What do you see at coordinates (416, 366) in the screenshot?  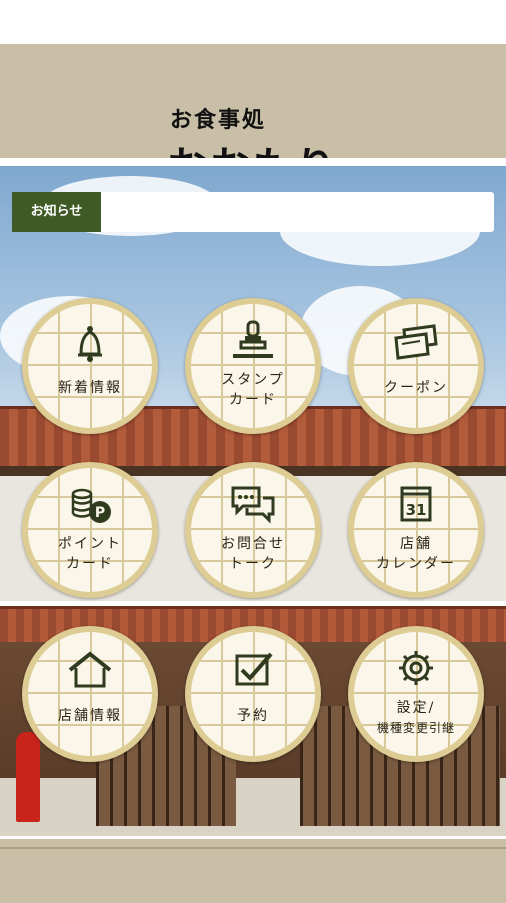 I see `menu-button-coupon: クーポン` at bounding box center [416, 366].